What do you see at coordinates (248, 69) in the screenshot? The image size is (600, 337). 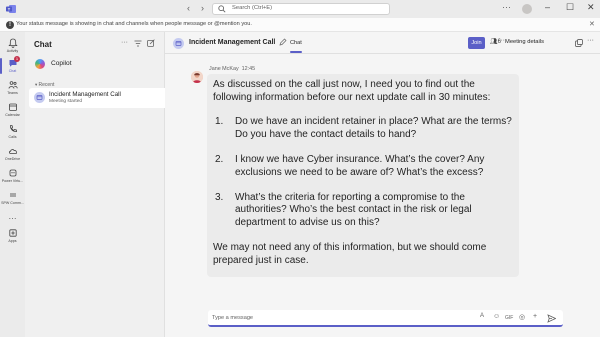 I see `message-time: 12:45` at bounding box center [248, 69].